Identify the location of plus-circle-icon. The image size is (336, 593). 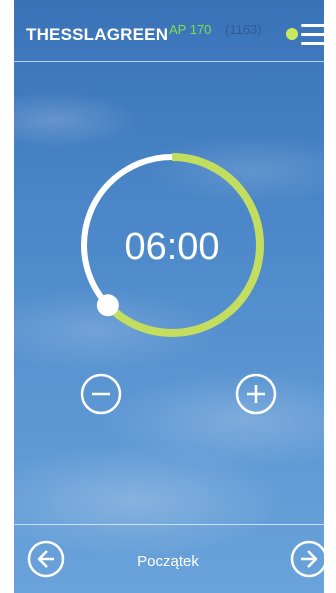
(256, 394).